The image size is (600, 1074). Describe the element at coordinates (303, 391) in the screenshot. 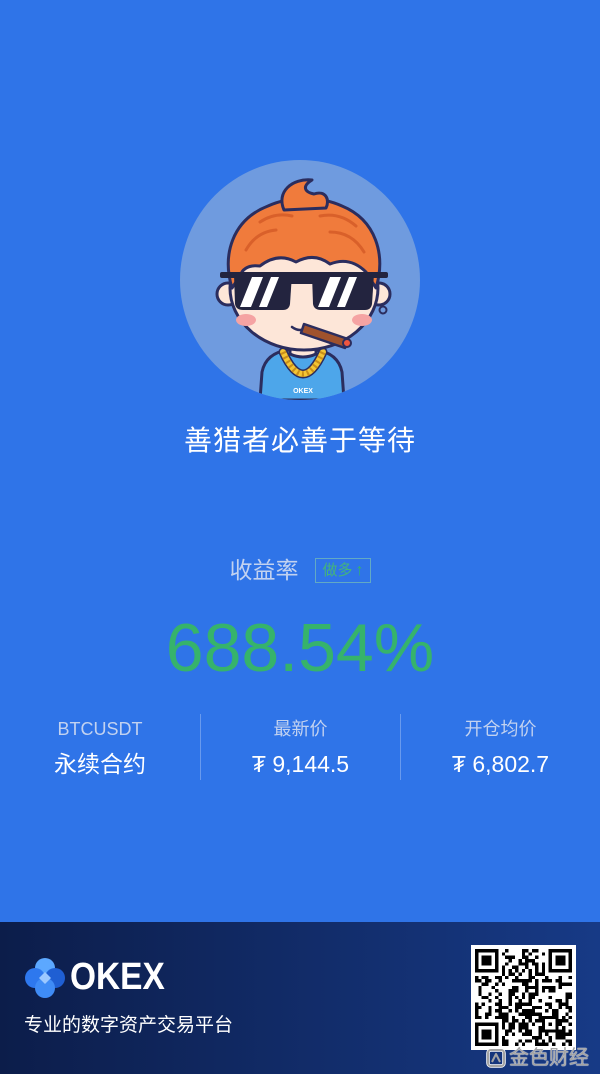

I see `avatar-shirt-text: OKEX` at that location.